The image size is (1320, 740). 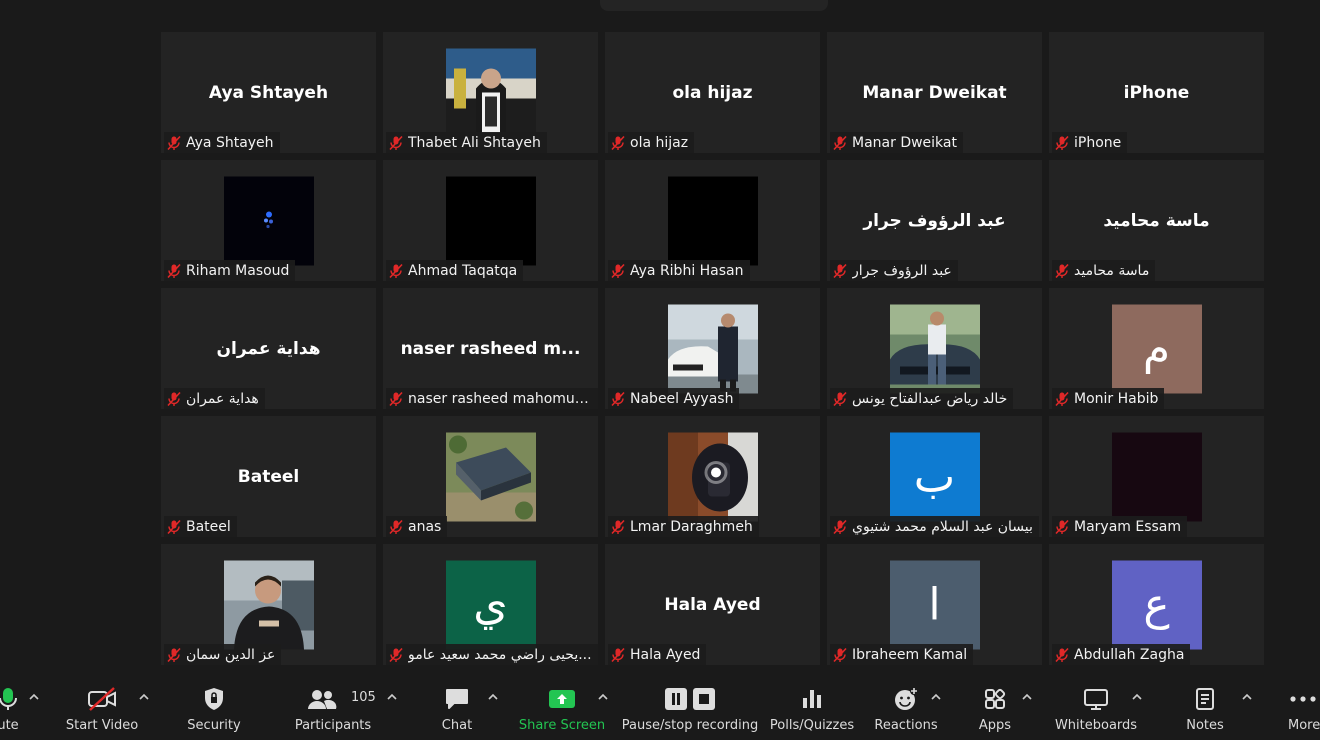 What do you see at coordinates (363, 697) in the screenshot?
I see `participants-count: 105` at bounding box center [363, 697].